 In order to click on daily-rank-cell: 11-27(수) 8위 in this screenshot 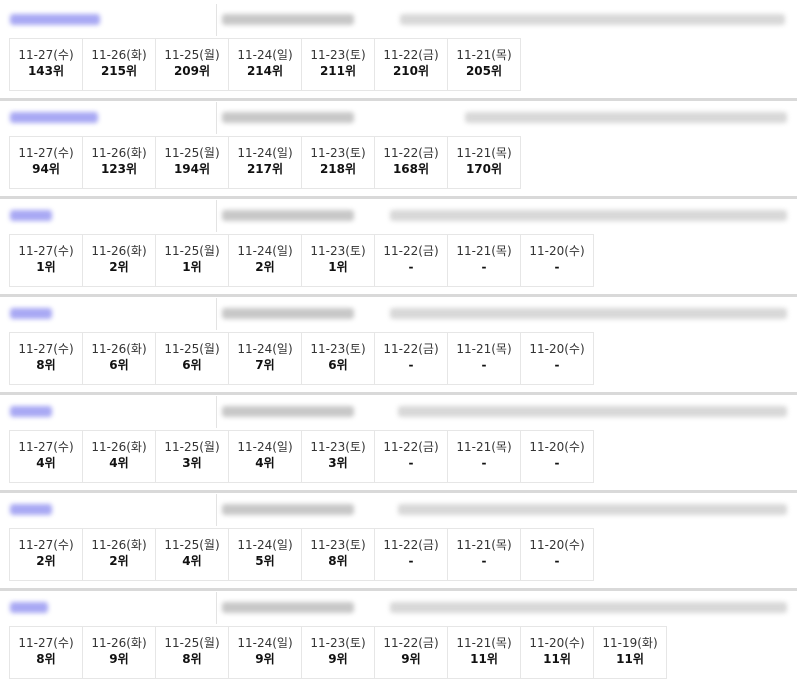, I will do `click(46, 358)`.